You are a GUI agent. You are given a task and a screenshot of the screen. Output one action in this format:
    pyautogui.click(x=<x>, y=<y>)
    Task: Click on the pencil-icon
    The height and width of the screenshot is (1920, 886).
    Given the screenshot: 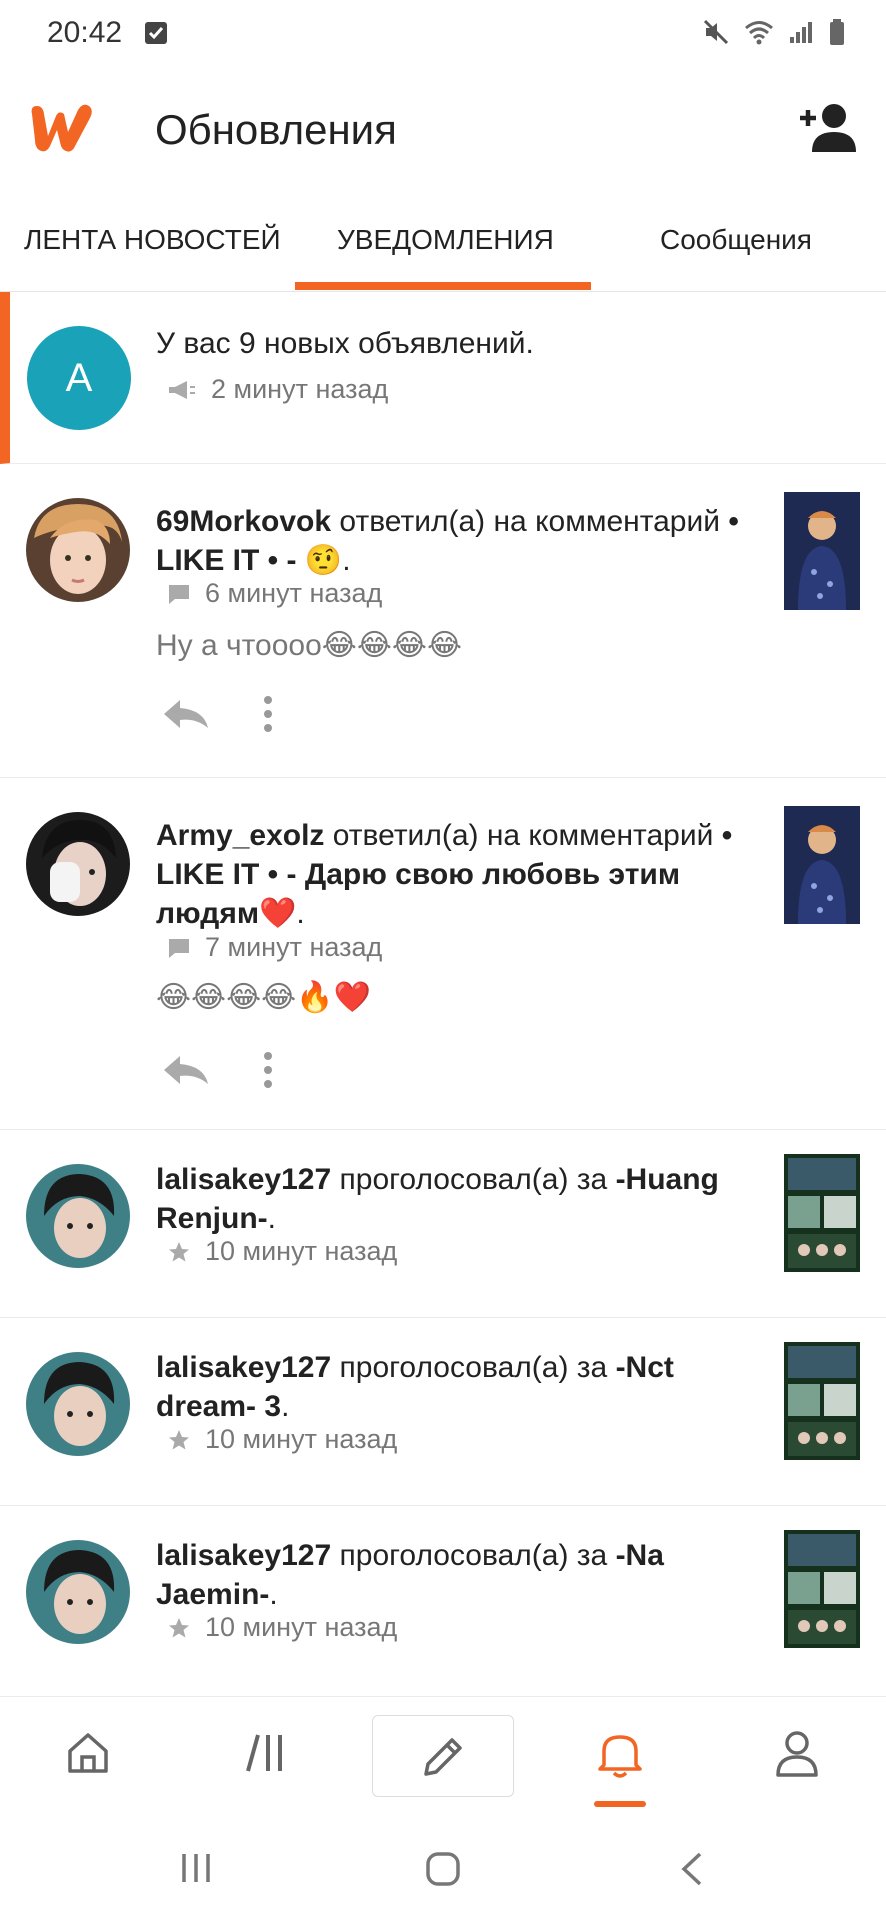 What is the action you would take?
    pyautogui.click(x=443, y=1757)
    